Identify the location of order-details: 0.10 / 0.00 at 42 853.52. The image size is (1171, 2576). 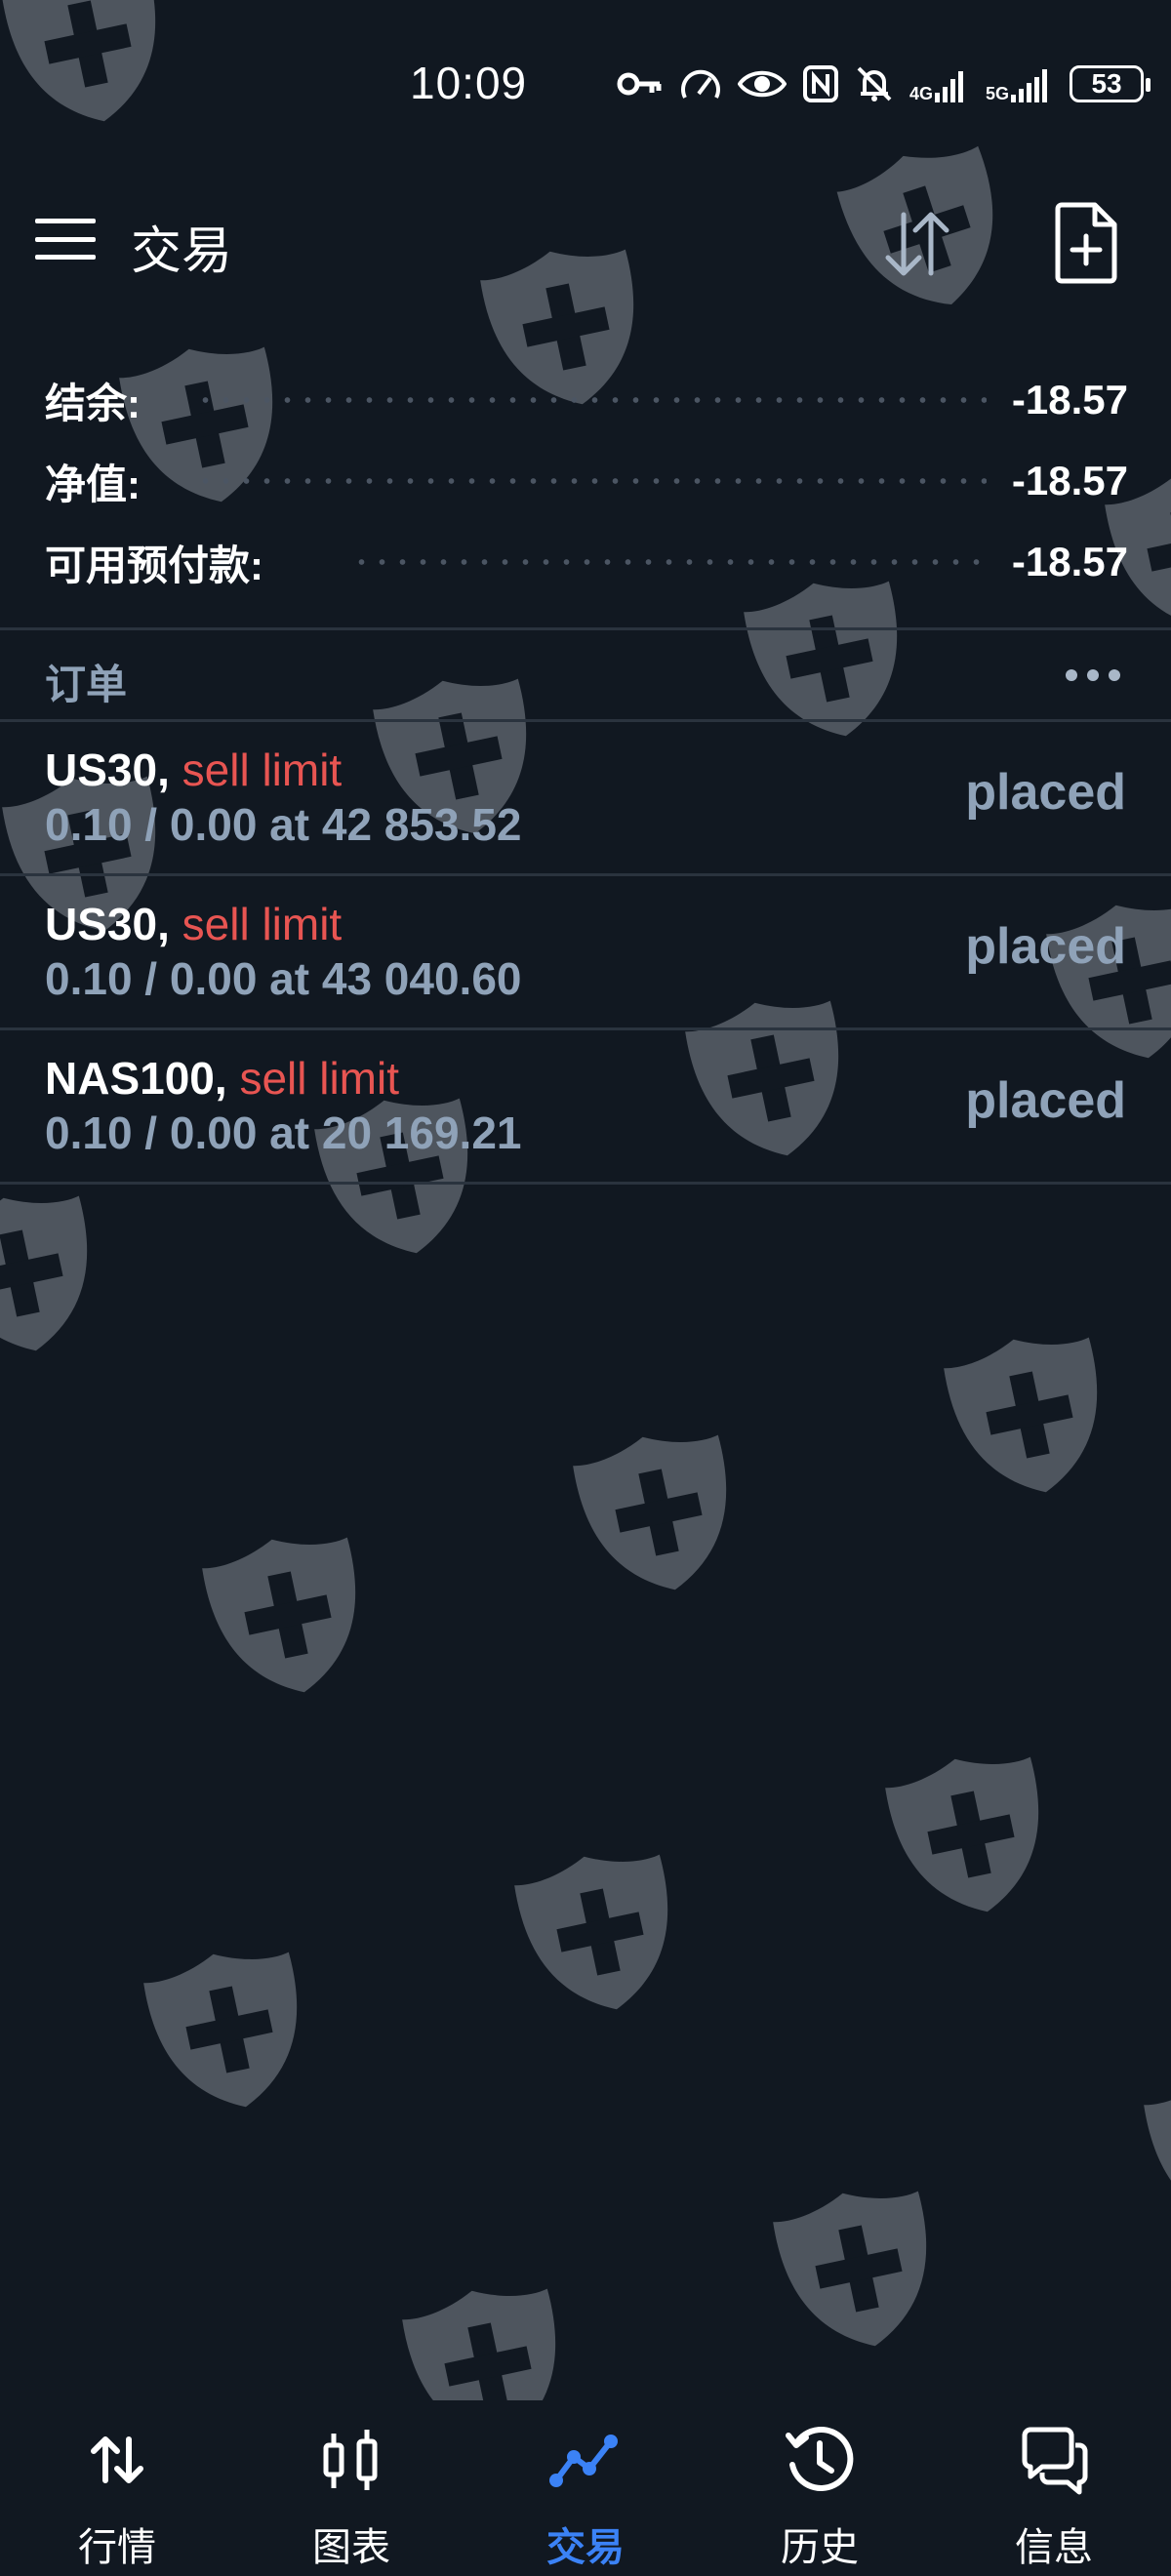
(283, 824).